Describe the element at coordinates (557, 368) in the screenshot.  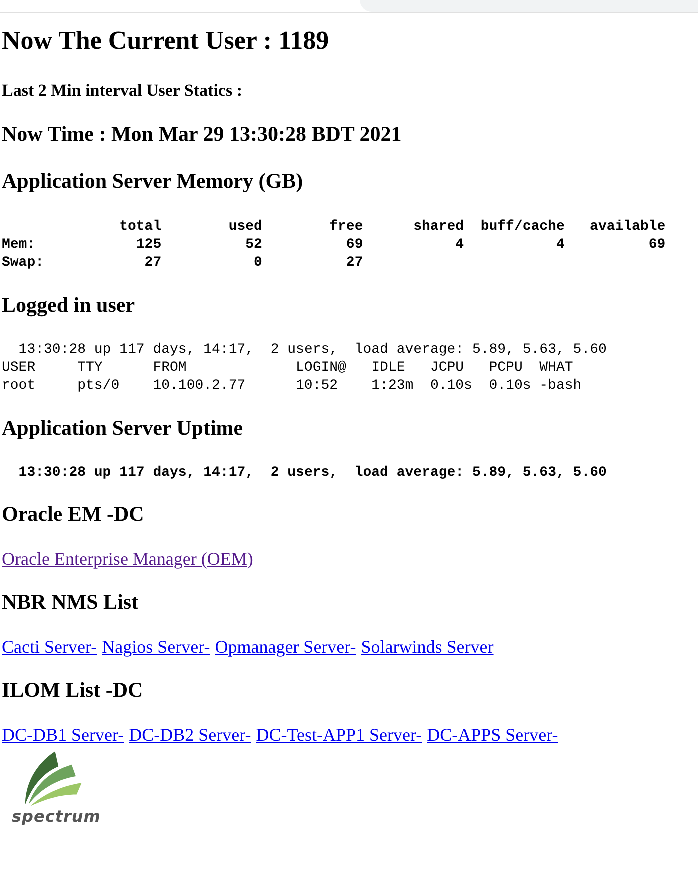
I see `column-header: WHAT` at that location.